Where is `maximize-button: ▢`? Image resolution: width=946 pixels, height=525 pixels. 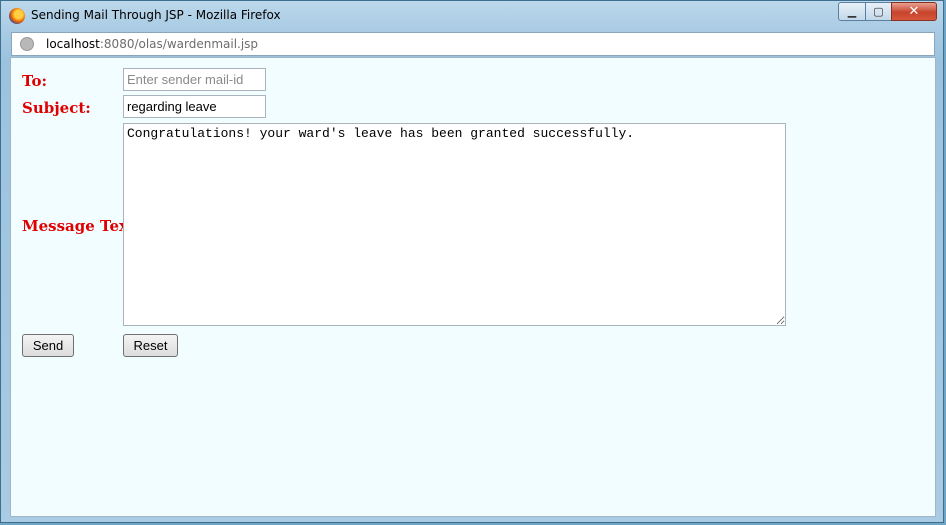
maximize-button: ▢ is located at coordinates (878, 11).